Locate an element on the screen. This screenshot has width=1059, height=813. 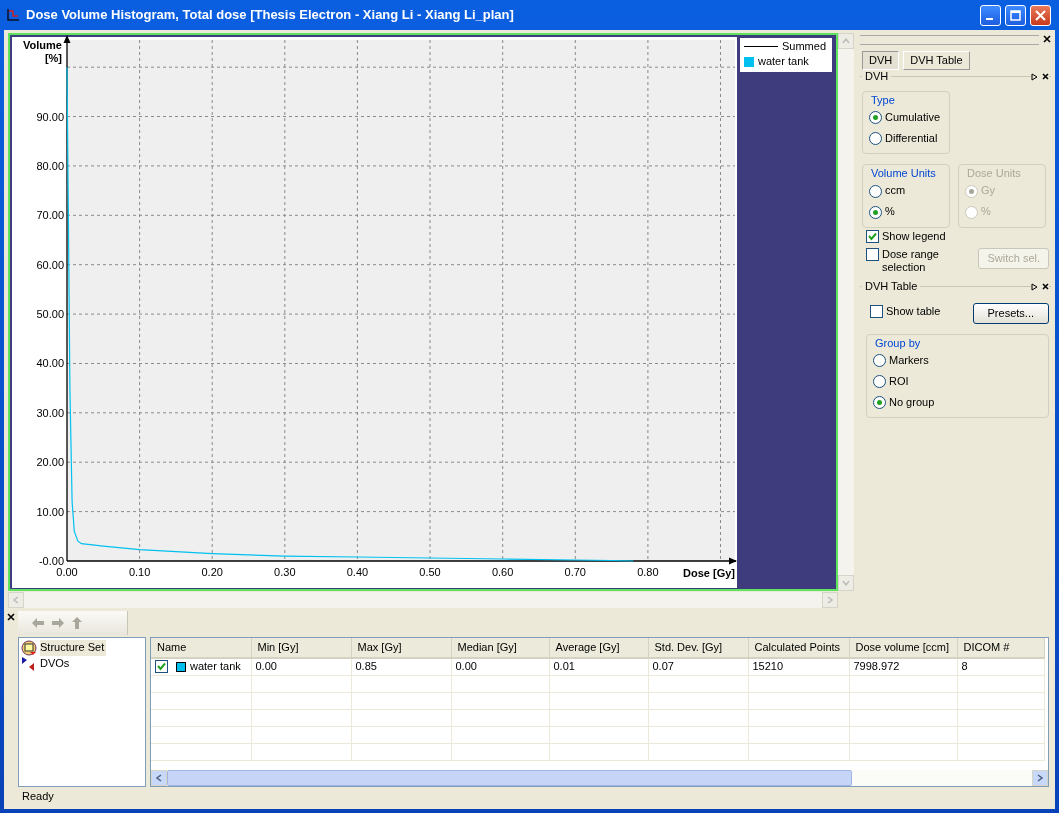
column-header: Median [Gy] is located at coordinates (500, 648).